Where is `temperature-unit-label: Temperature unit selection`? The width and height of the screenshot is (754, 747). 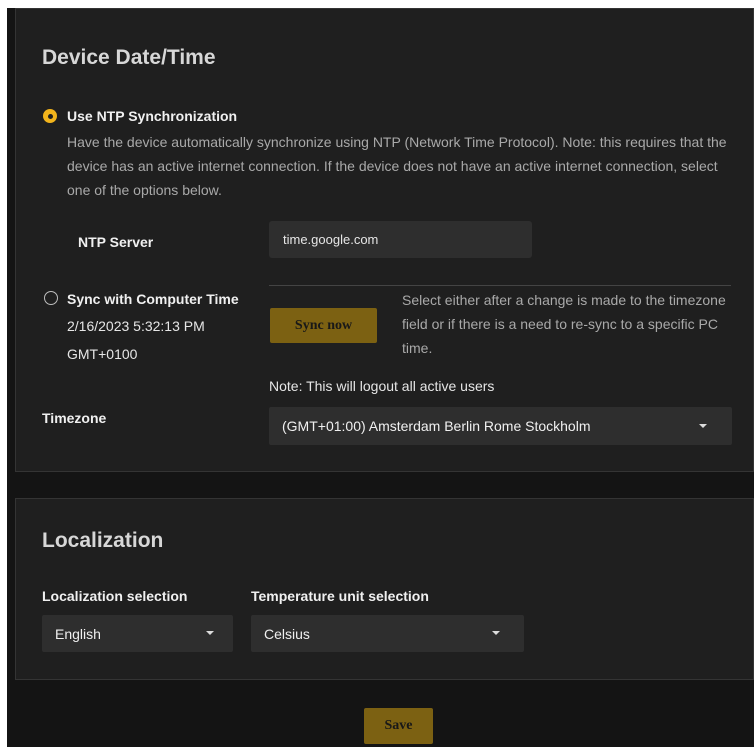
temperature-unit-label: Temperature unit selection is located at coordinates (340, 596).